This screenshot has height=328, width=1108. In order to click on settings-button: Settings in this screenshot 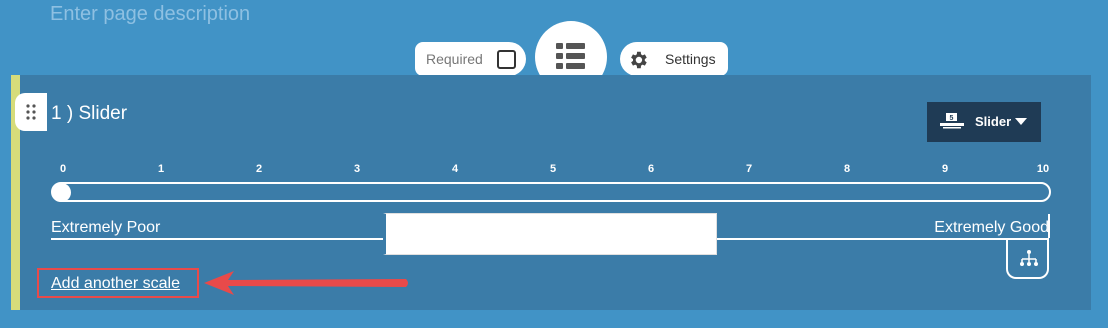, I will do `click(674, 59)`.